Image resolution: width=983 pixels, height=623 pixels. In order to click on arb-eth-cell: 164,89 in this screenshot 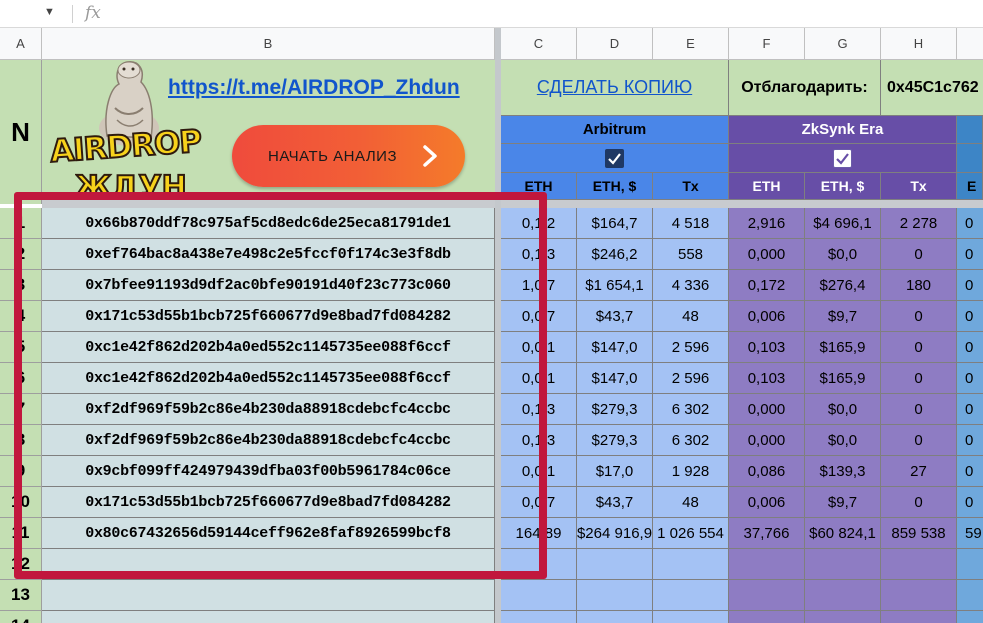, I will do `click(539, 533)`.